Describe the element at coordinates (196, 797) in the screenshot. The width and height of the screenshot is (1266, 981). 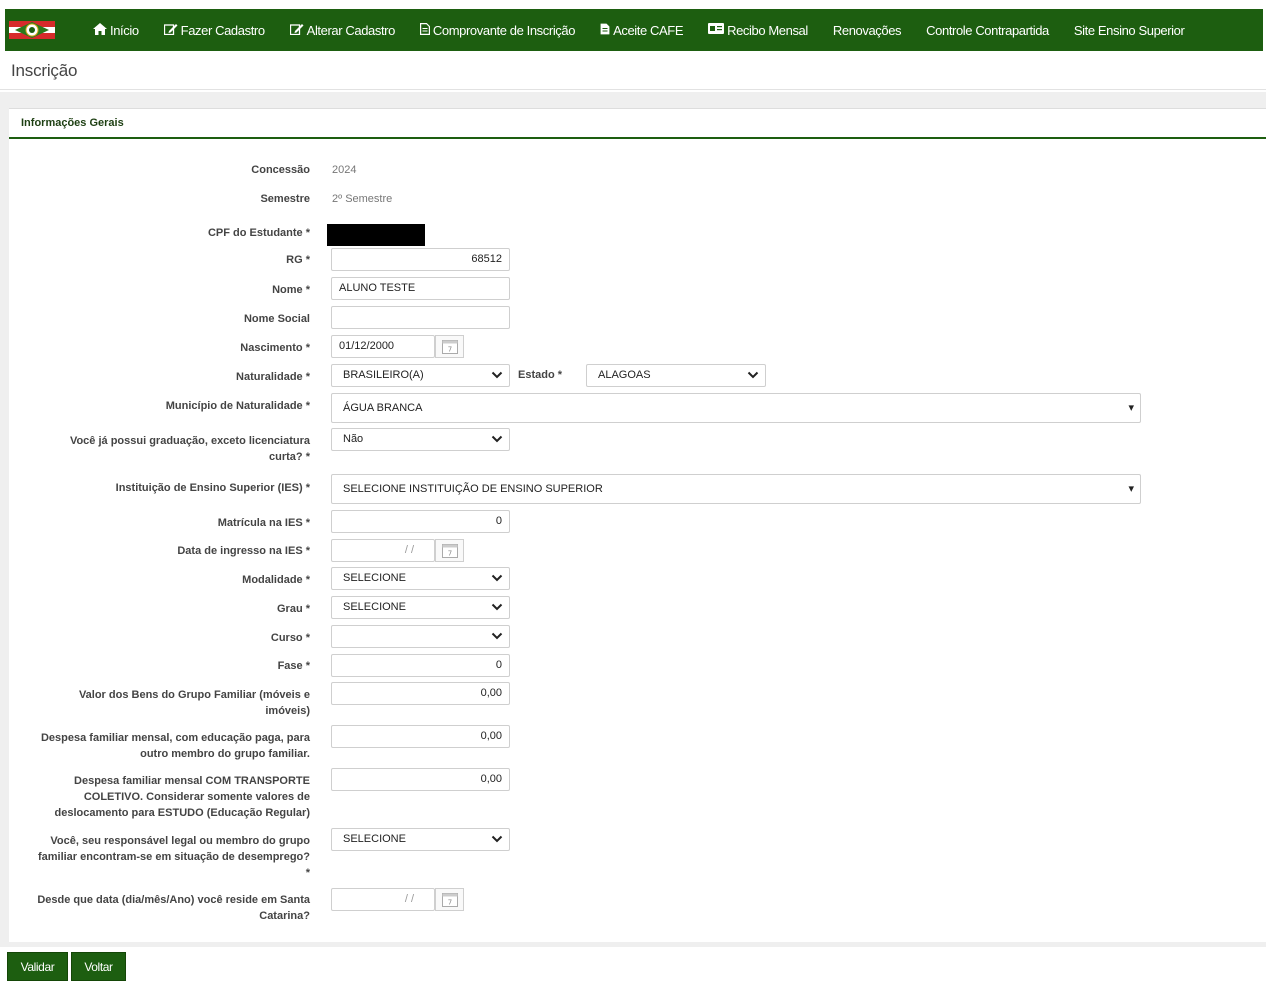
I see `despesa-transporte-label-line2: COLETIVO. Considerar somente valores de` at that location.